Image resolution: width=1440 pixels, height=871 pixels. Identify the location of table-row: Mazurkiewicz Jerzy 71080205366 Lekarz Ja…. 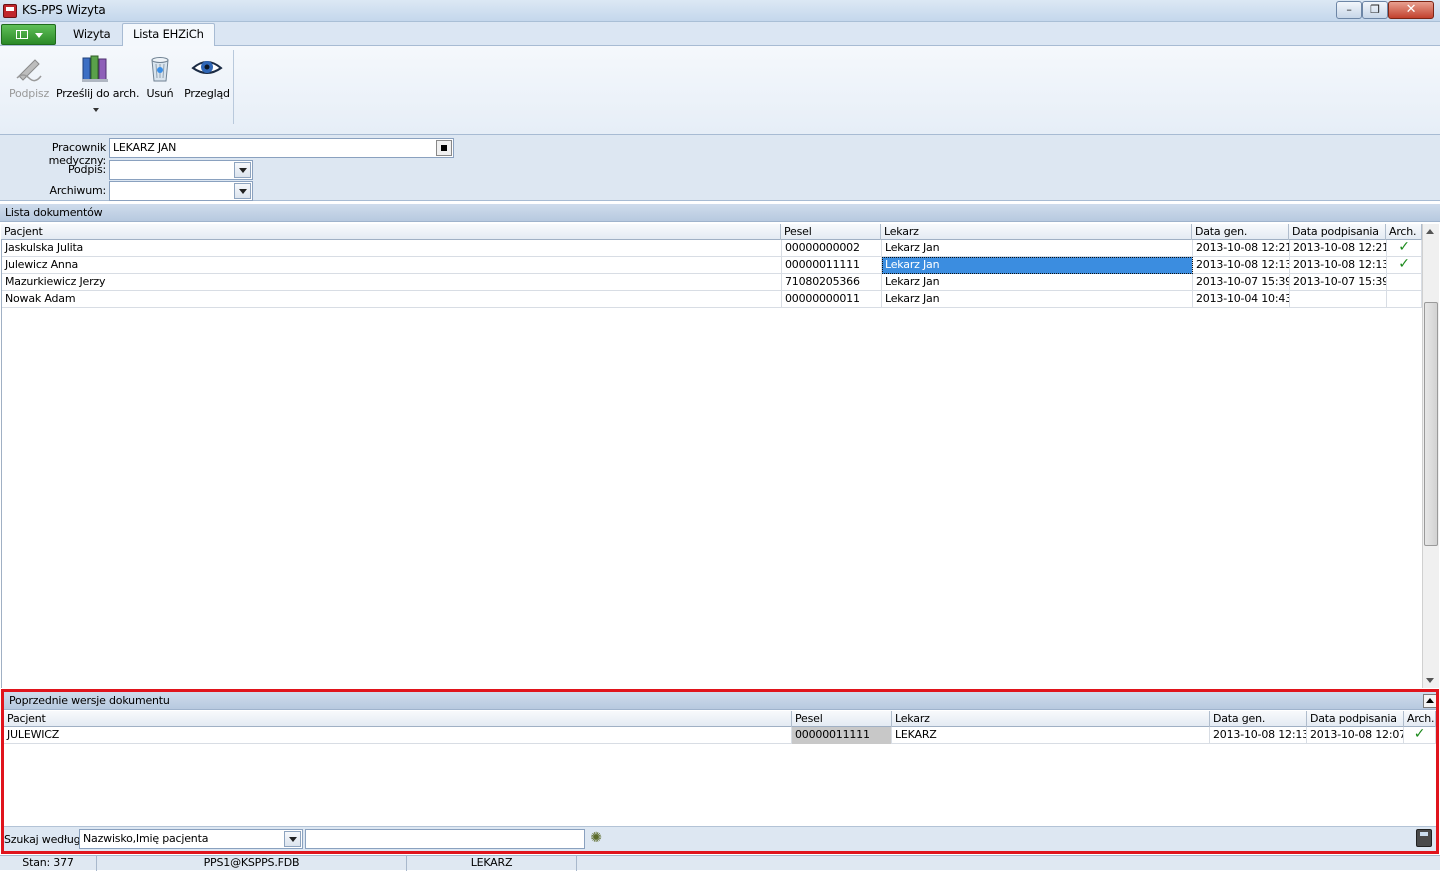
(712, 282).